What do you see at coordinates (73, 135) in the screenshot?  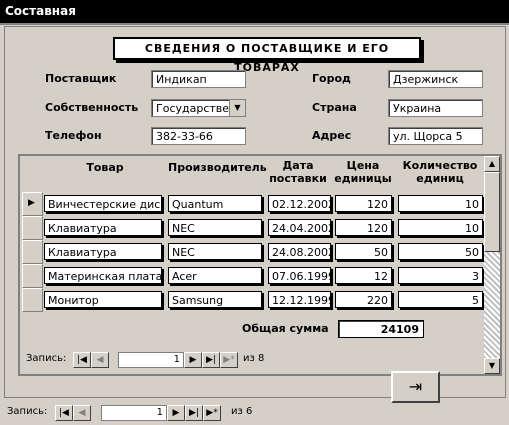 I see `phone-label: Телефон` at bounding box center [73, 135].